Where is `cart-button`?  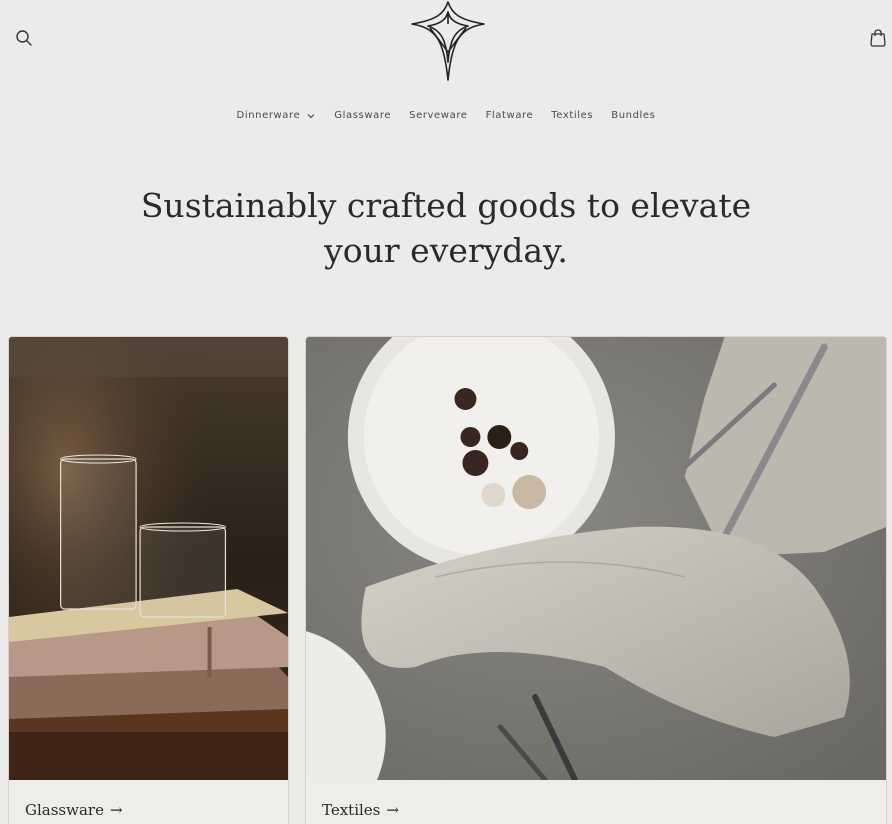 cart-button is located at coordinates (878, 38).